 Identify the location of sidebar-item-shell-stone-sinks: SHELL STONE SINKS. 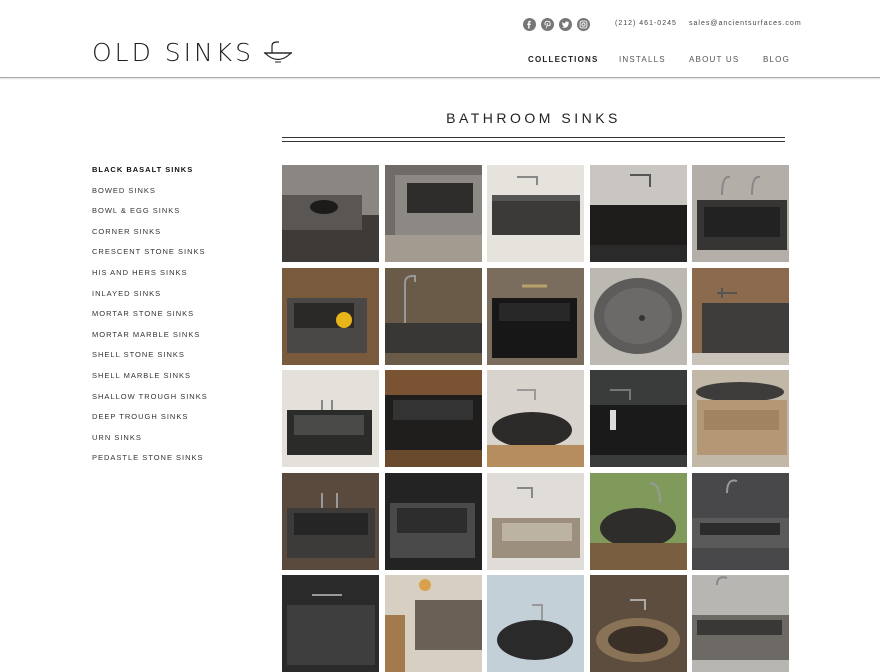
(150, 355).